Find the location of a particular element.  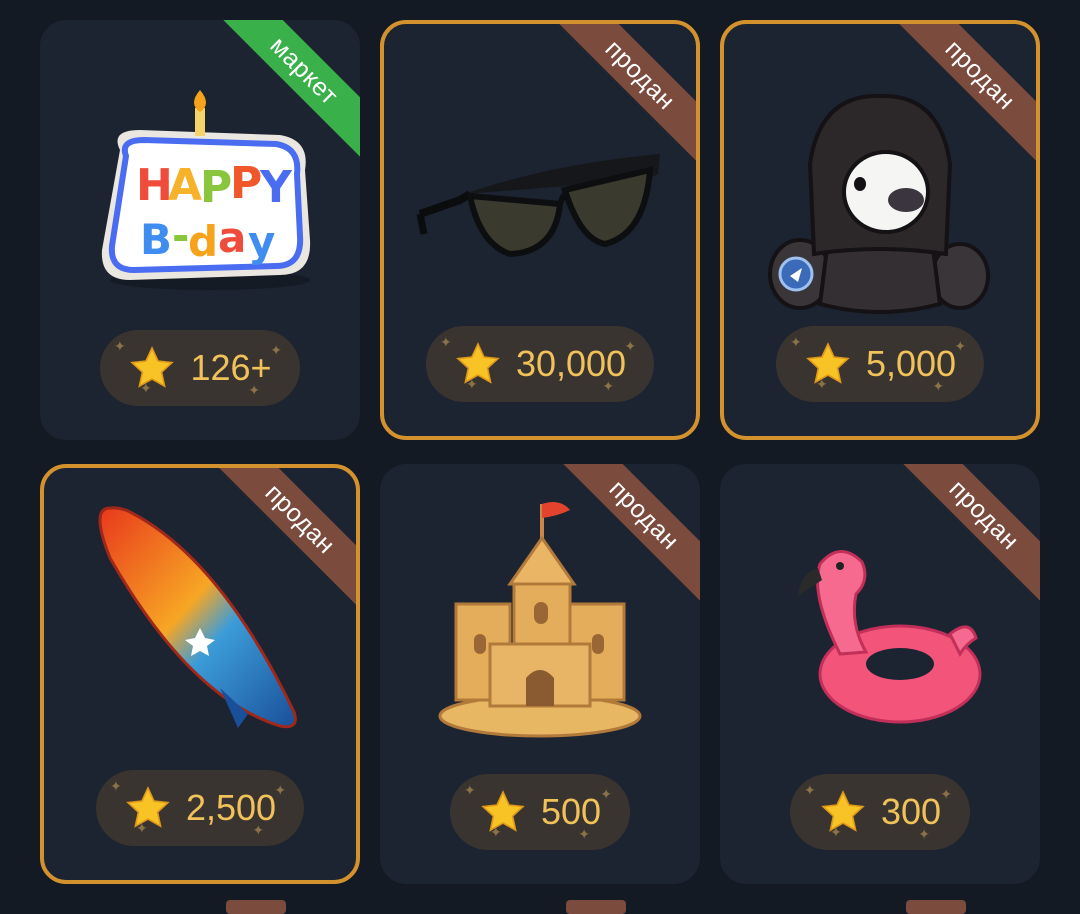

price-pill: ✦ ✦ ✦ ✦ 300 is located at coordinates (880, 812).